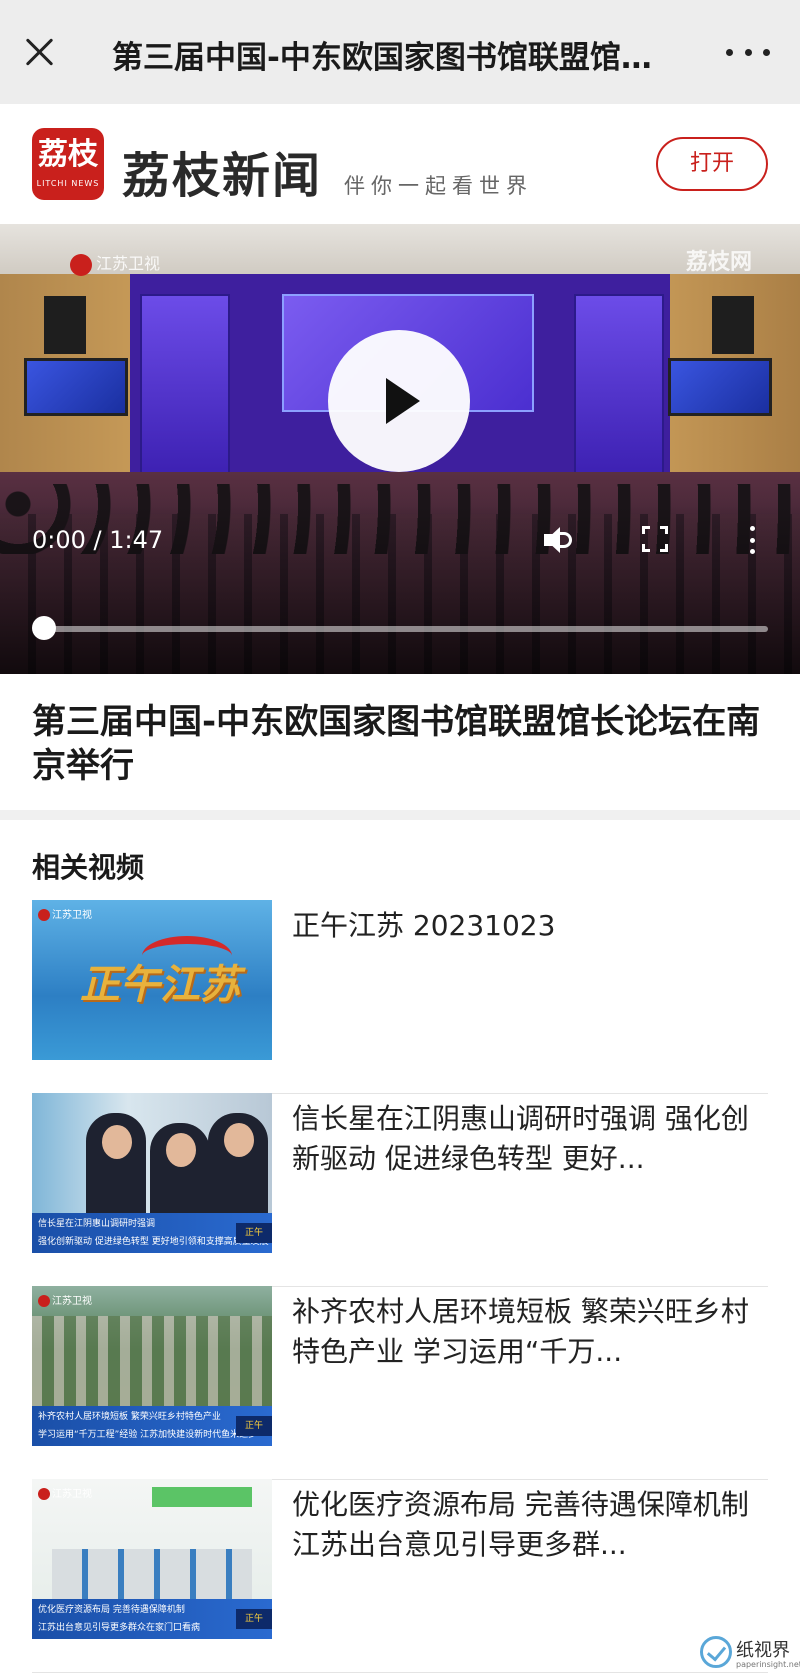  I want to click on thumb-logo-text: 正午江苏, so click(160, 984).